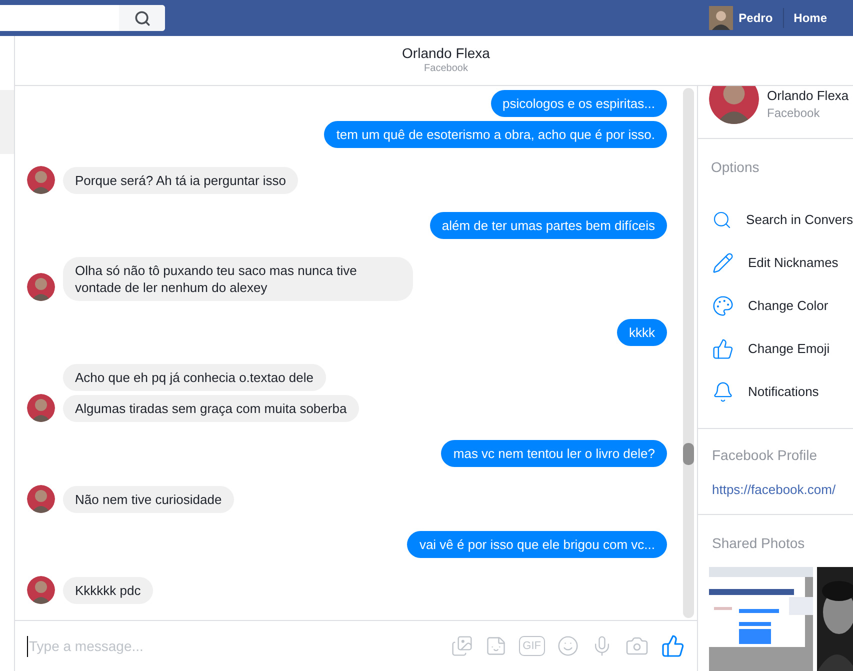 Image resolution: width=853 pixels, height=671 pixels. I want to click on received-message: Acho que eh pq já conhecia o.textao dele, so click(194, 377).